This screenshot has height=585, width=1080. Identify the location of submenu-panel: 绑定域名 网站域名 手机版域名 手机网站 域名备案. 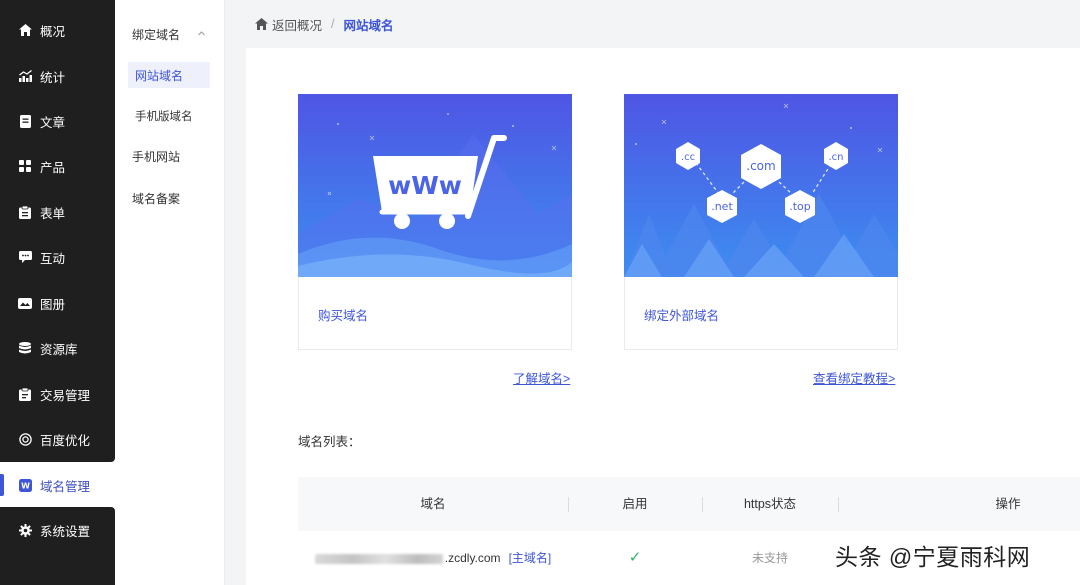
(170, 292).